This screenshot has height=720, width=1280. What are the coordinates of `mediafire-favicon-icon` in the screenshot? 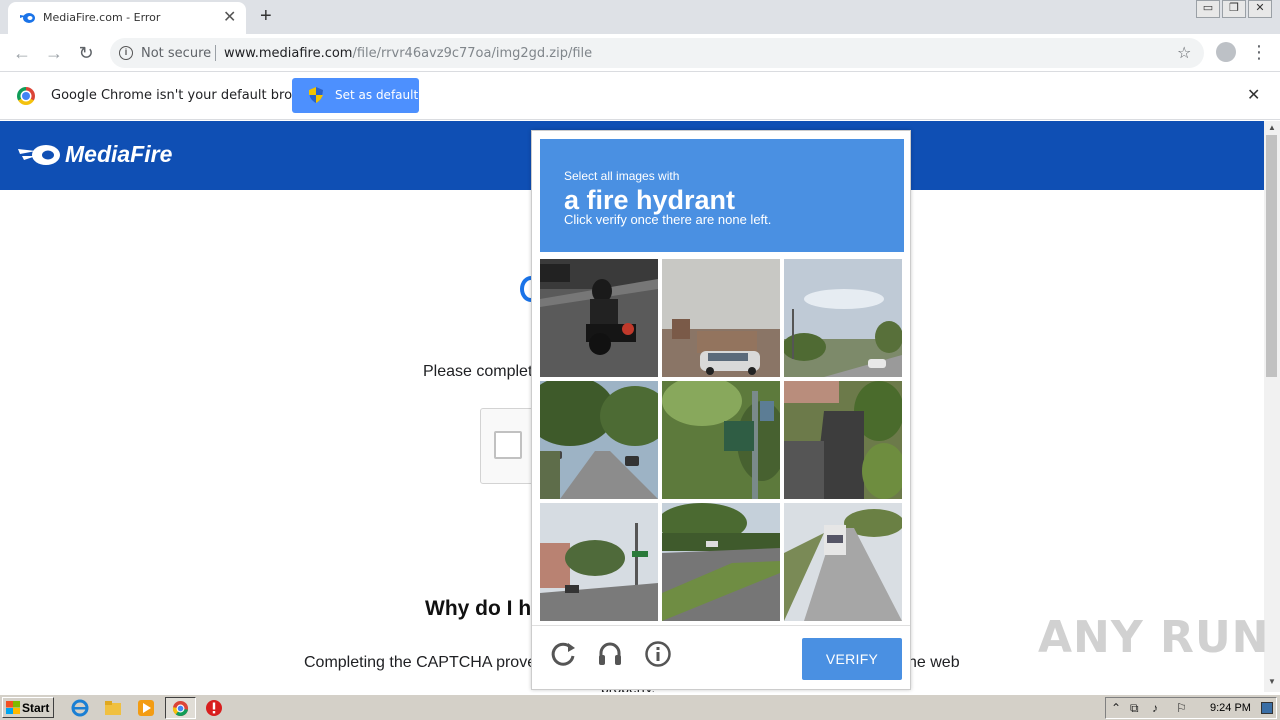 It's located at (27, 18).